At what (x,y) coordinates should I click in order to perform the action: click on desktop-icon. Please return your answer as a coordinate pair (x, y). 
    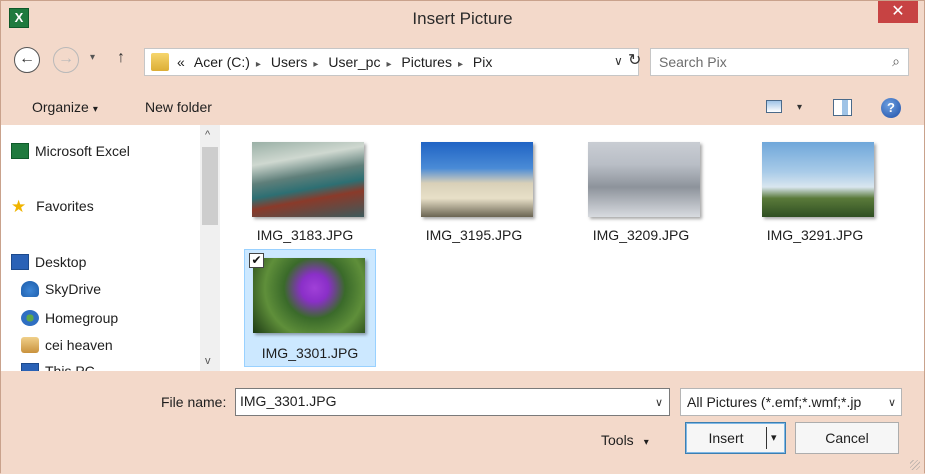
    Looking at the image, I should click on (20, 262).